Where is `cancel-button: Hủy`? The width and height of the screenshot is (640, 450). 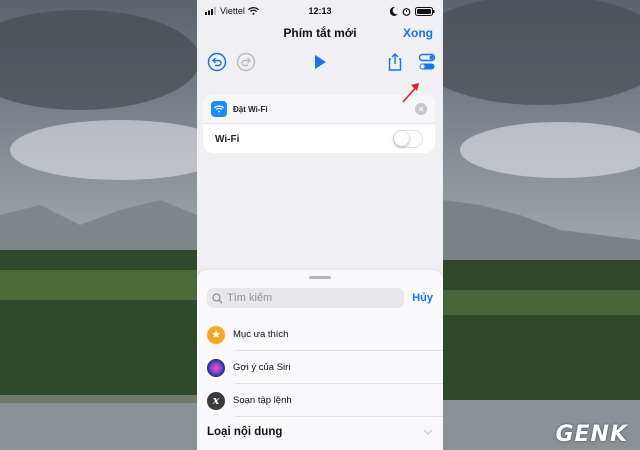
cancel-button: Hủy is located at coordinates (422, 298).